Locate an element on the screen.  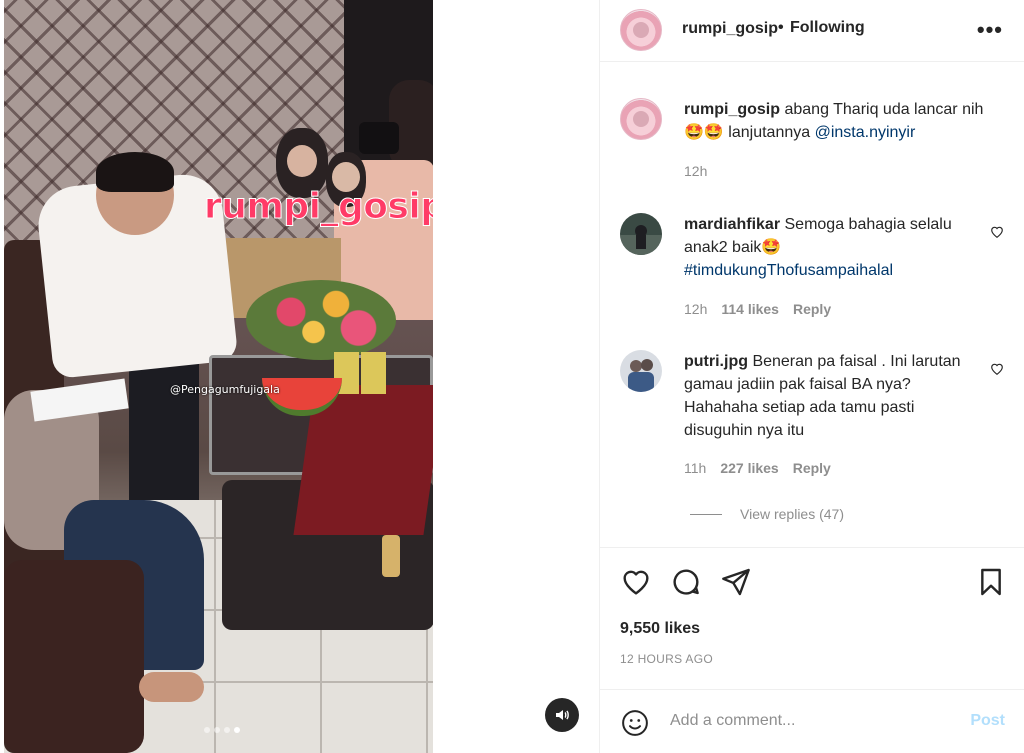
comment-username: mardiahfikar is located at coordinates (732, 224).